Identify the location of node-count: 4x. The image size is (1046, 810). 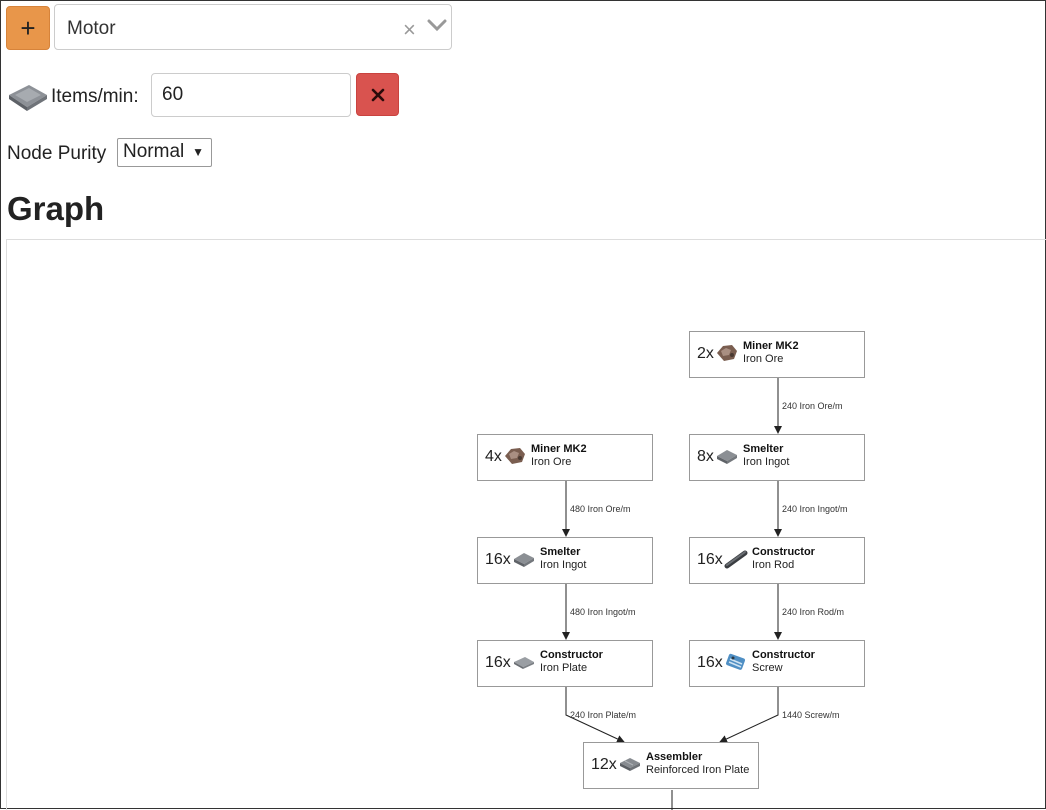
(493, 456).